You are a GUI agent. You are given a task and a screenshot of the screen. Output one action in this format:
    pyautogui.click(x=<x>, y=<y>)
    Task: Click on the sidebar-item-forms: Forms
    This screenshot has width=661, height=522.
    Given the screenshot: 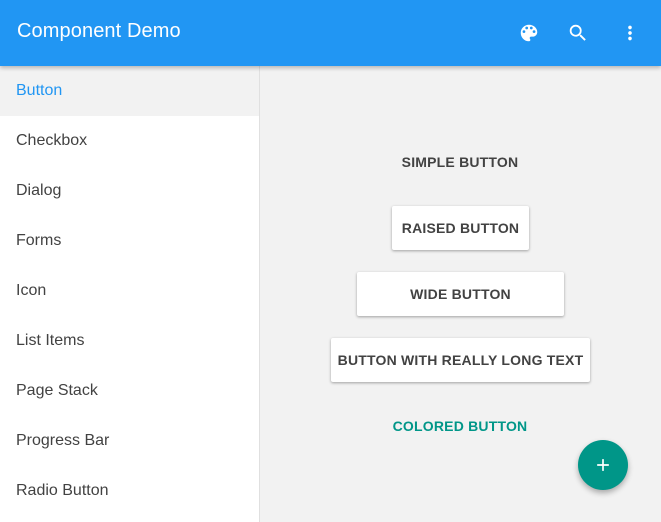 What is the action you would take?
    pyautogui.click(x=129, y=241)
    